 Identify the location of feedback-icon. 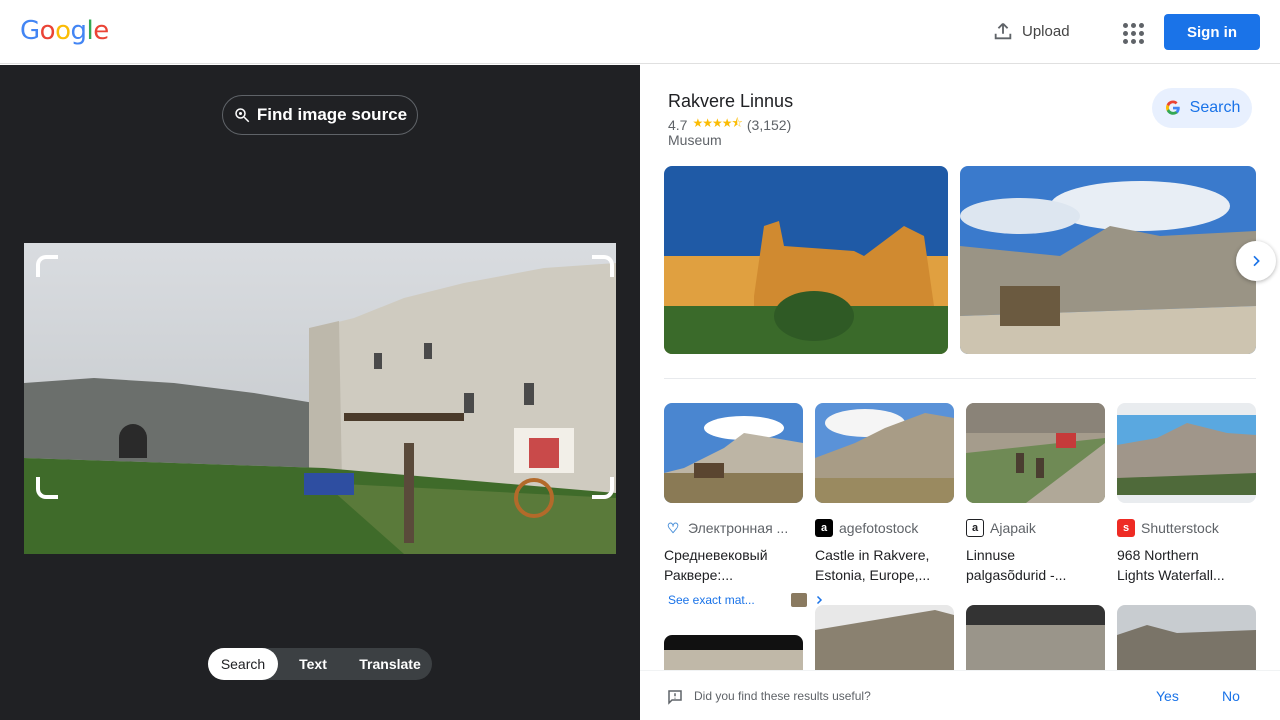
(675, 697).